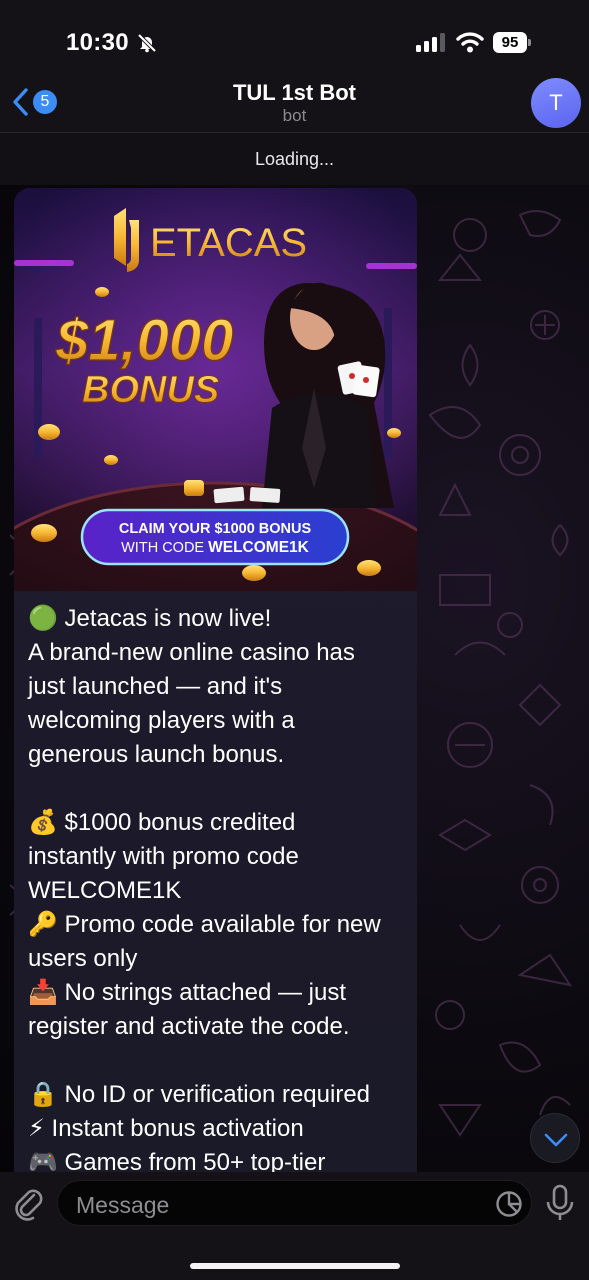 The image size is (589, 1280). Describe the element at coordinates (163, 856) in the screenshot. I see `message-line: instantly with promo code` at that location.